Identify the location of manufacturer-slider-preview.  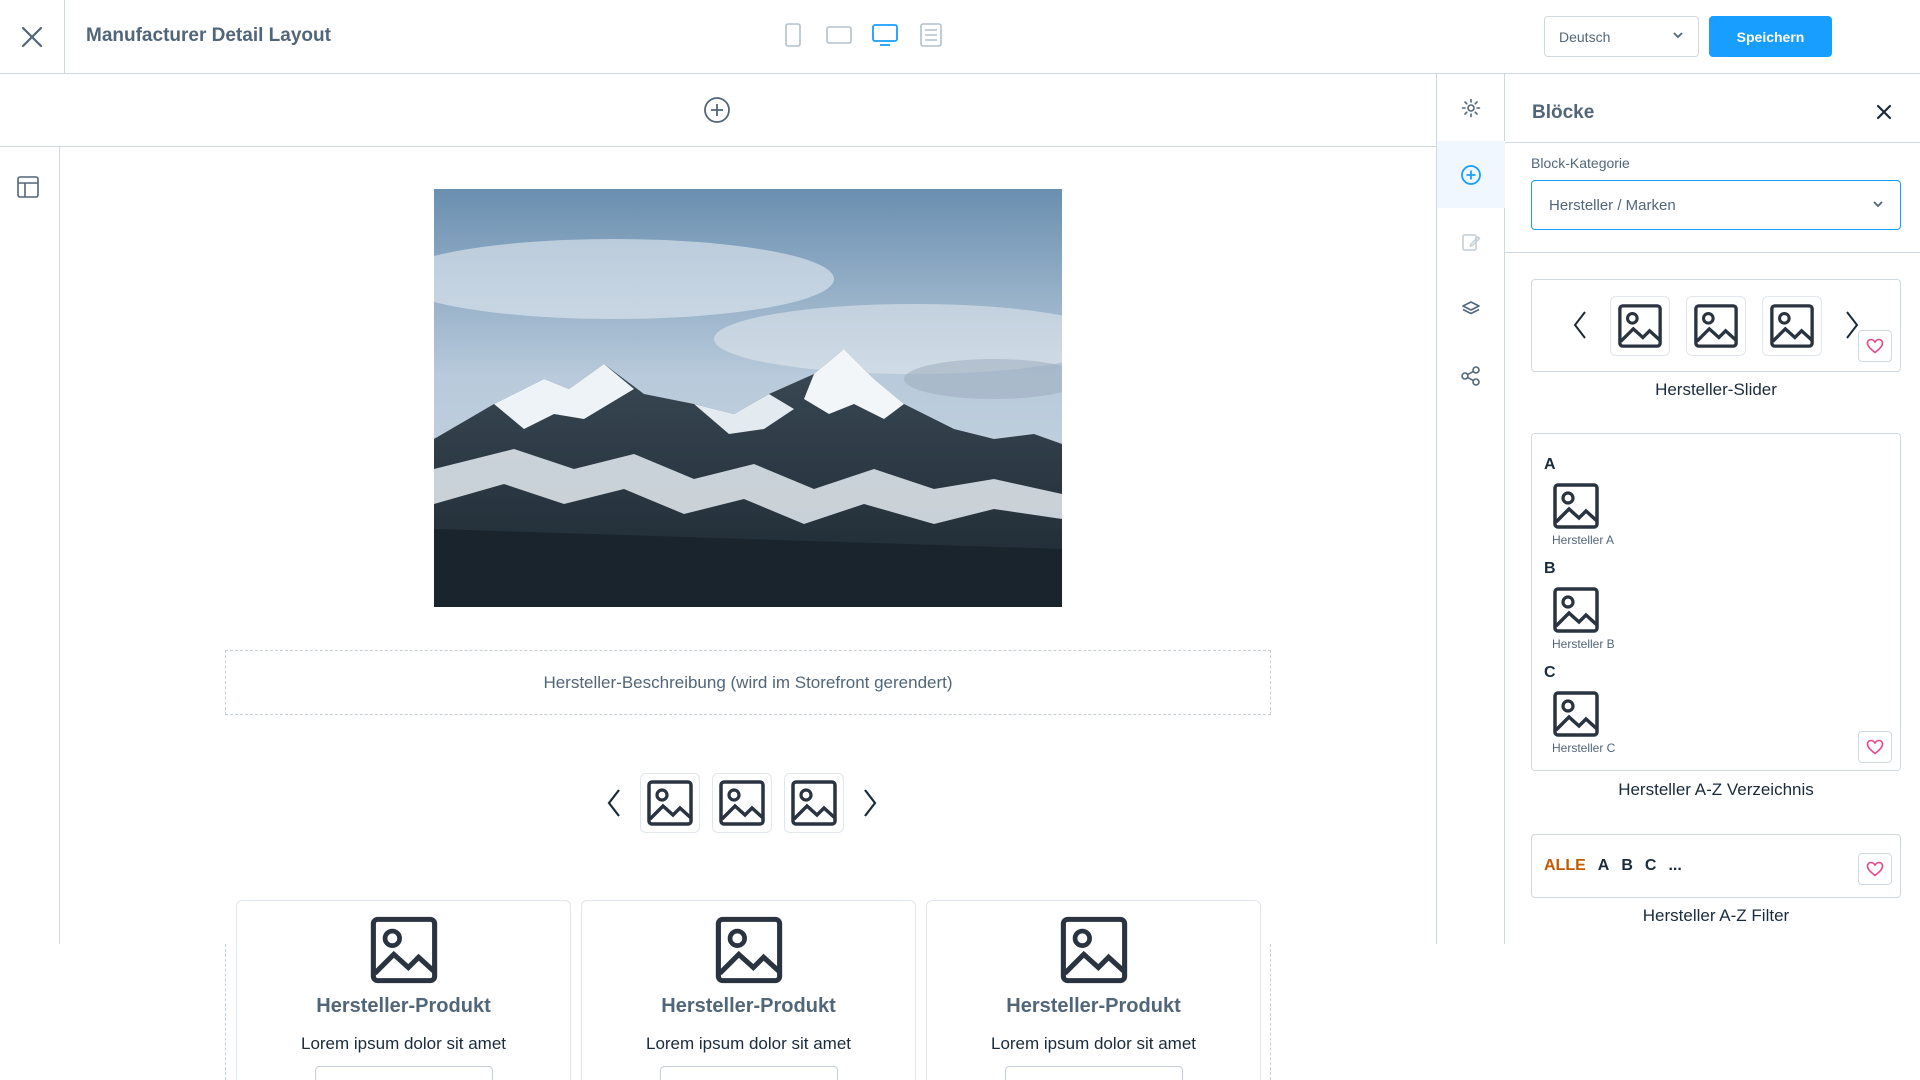
(742, 803).